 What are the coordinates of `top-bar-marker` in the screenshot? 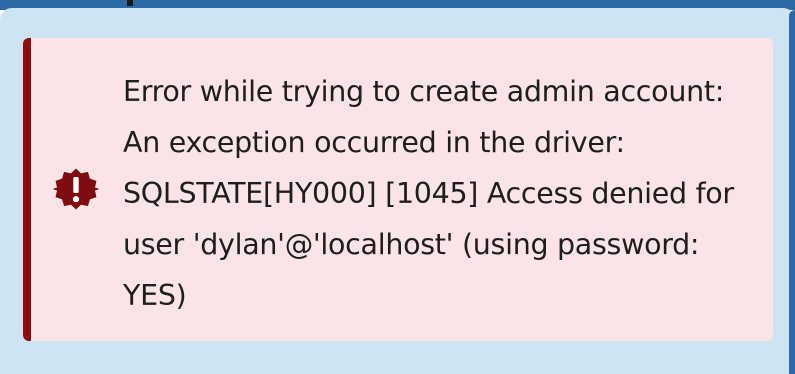 It's located at (130, 3).